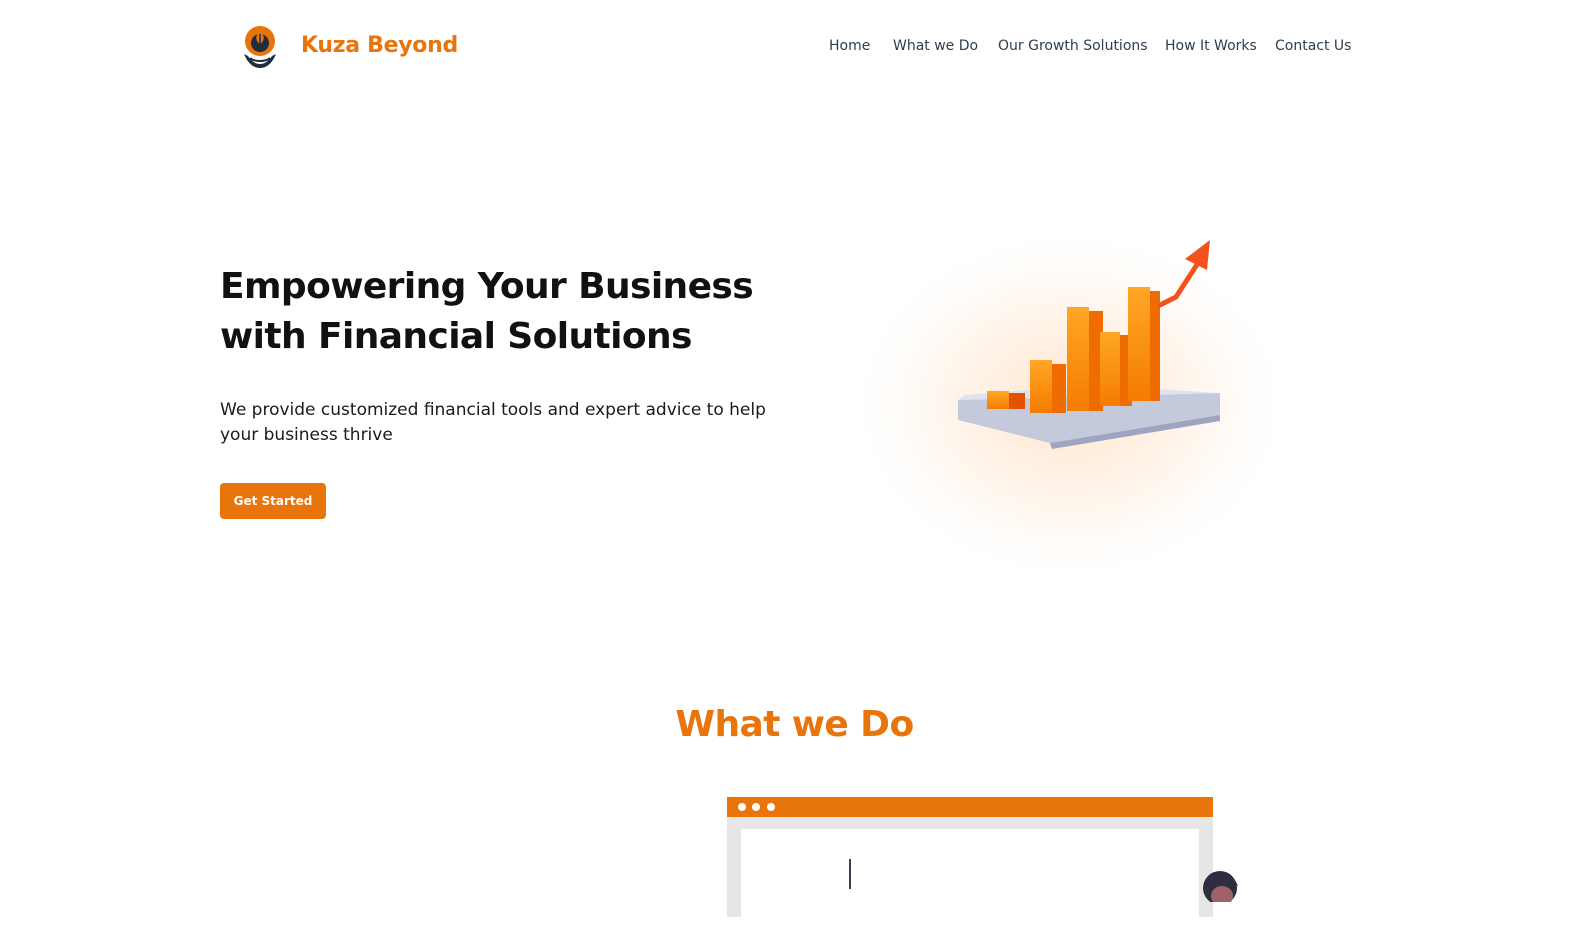 This screenshot has width=1589, height=929. What do you see at coordinates (850, 874) in the screenshot?
I see `chart-axis-line` at bounding box center [850, 874].